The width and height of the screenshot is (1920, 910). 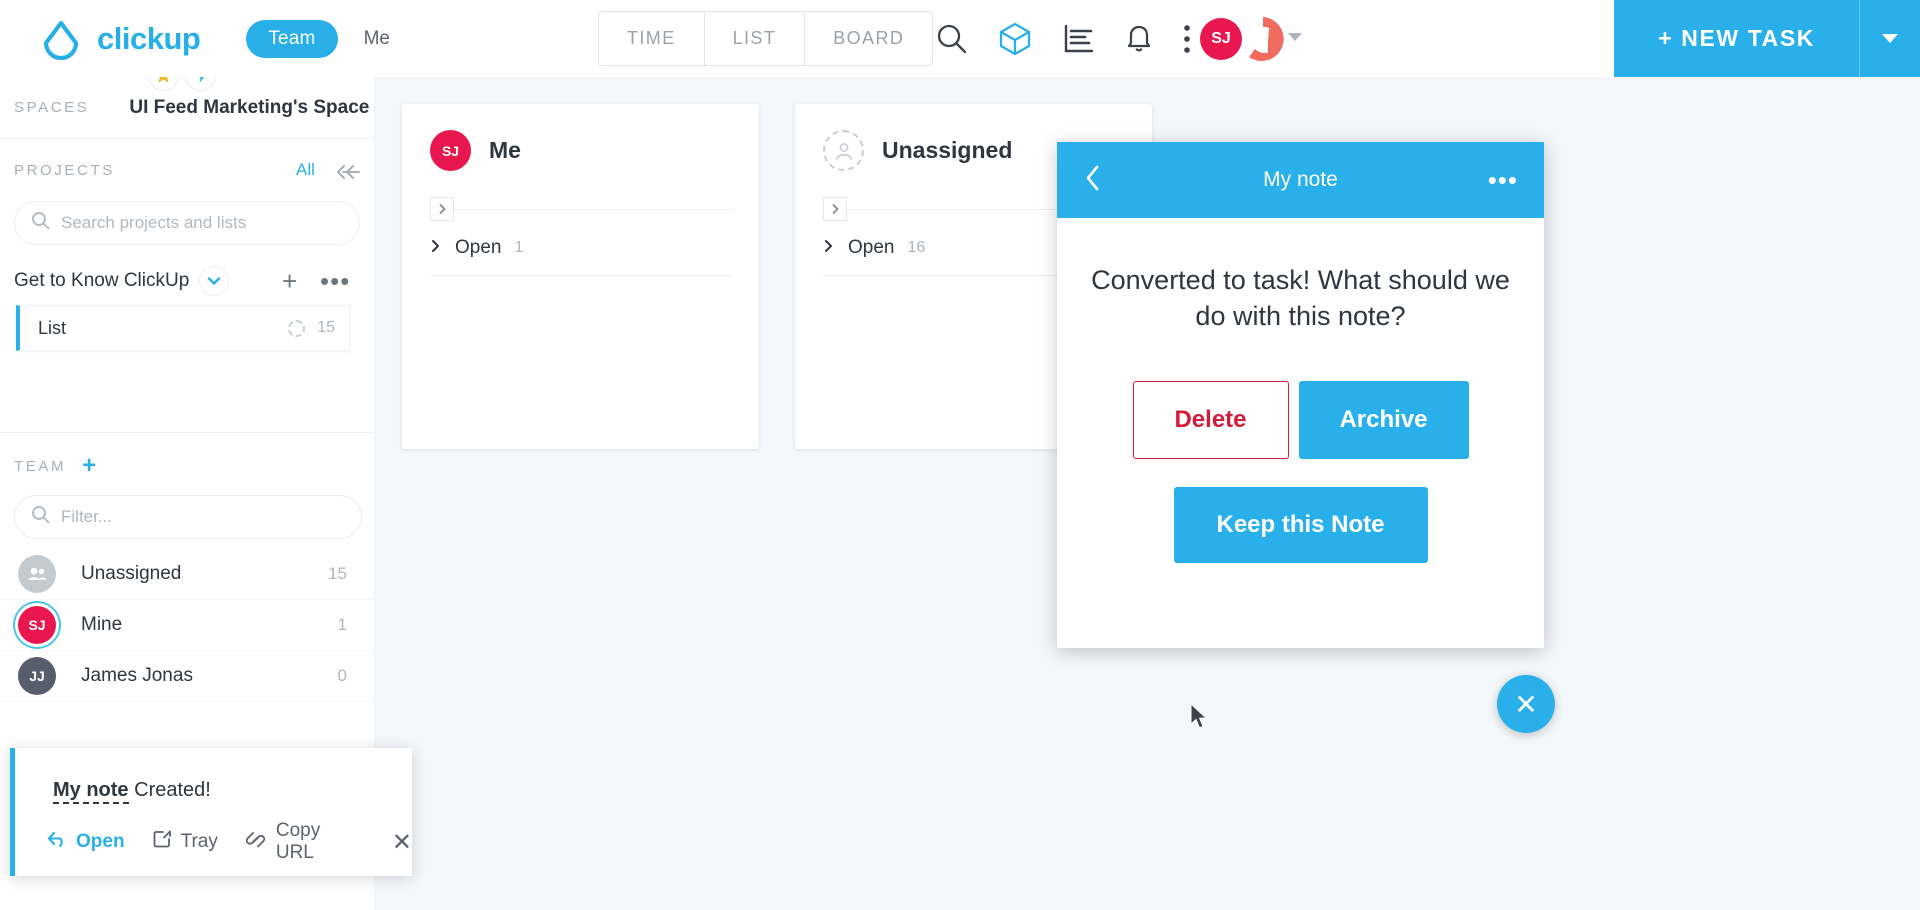 What do you see at coordinates (326, 327) in the screenshot?
I see `list-item-count: 15` at bounding box center [326, 327].